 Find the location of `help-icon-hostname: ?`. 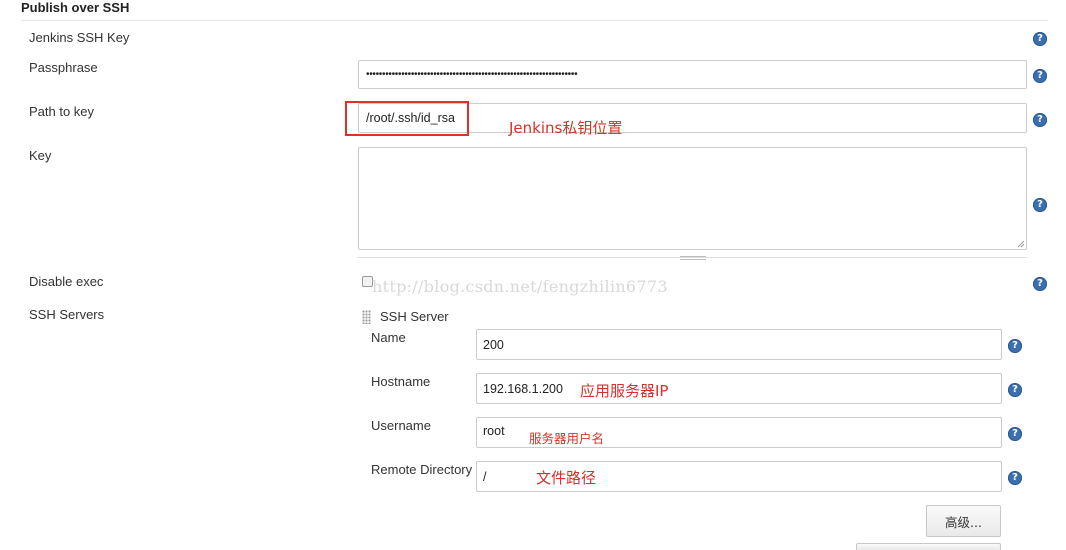

help-icon-hostname: ? is located at coordinates (1015, 390).